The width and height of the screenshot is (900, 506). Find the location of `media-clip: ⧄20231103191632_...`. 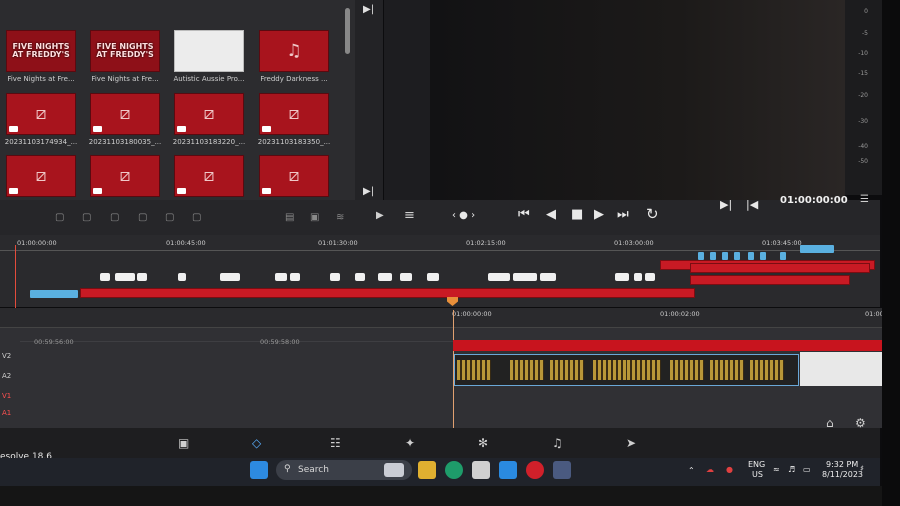

media-clip: ⧄20231103191632_... is located at coordinates (209, 180).